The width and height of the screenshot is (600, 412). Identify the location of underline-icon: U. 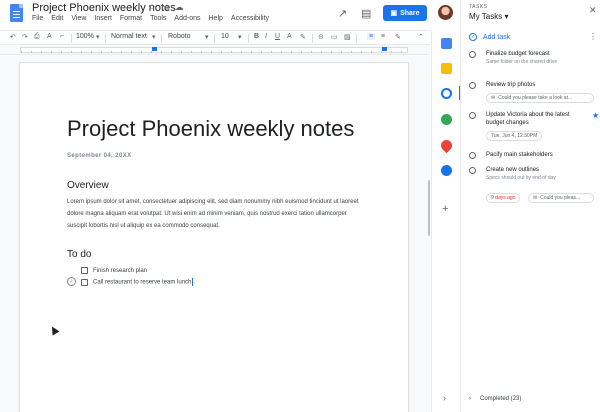
(277, 36).